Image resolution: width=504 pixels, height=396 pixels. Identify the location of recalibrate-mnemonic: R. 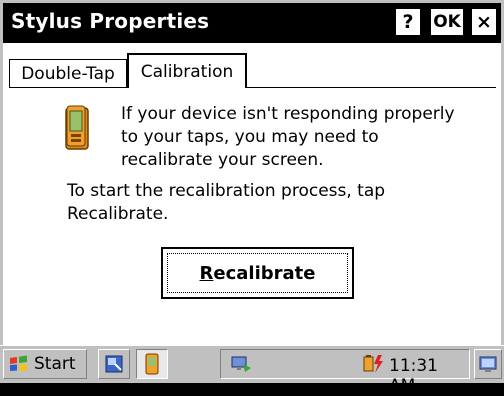
(206, 273).